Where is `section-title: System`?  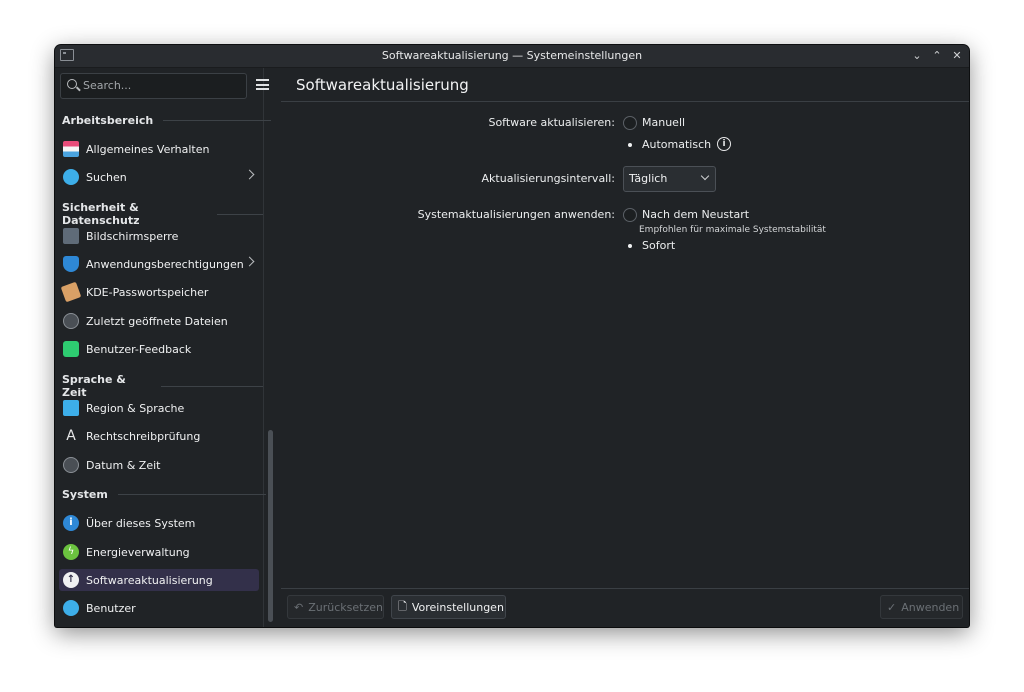
section-title: System is located at coordinates (85, 494).